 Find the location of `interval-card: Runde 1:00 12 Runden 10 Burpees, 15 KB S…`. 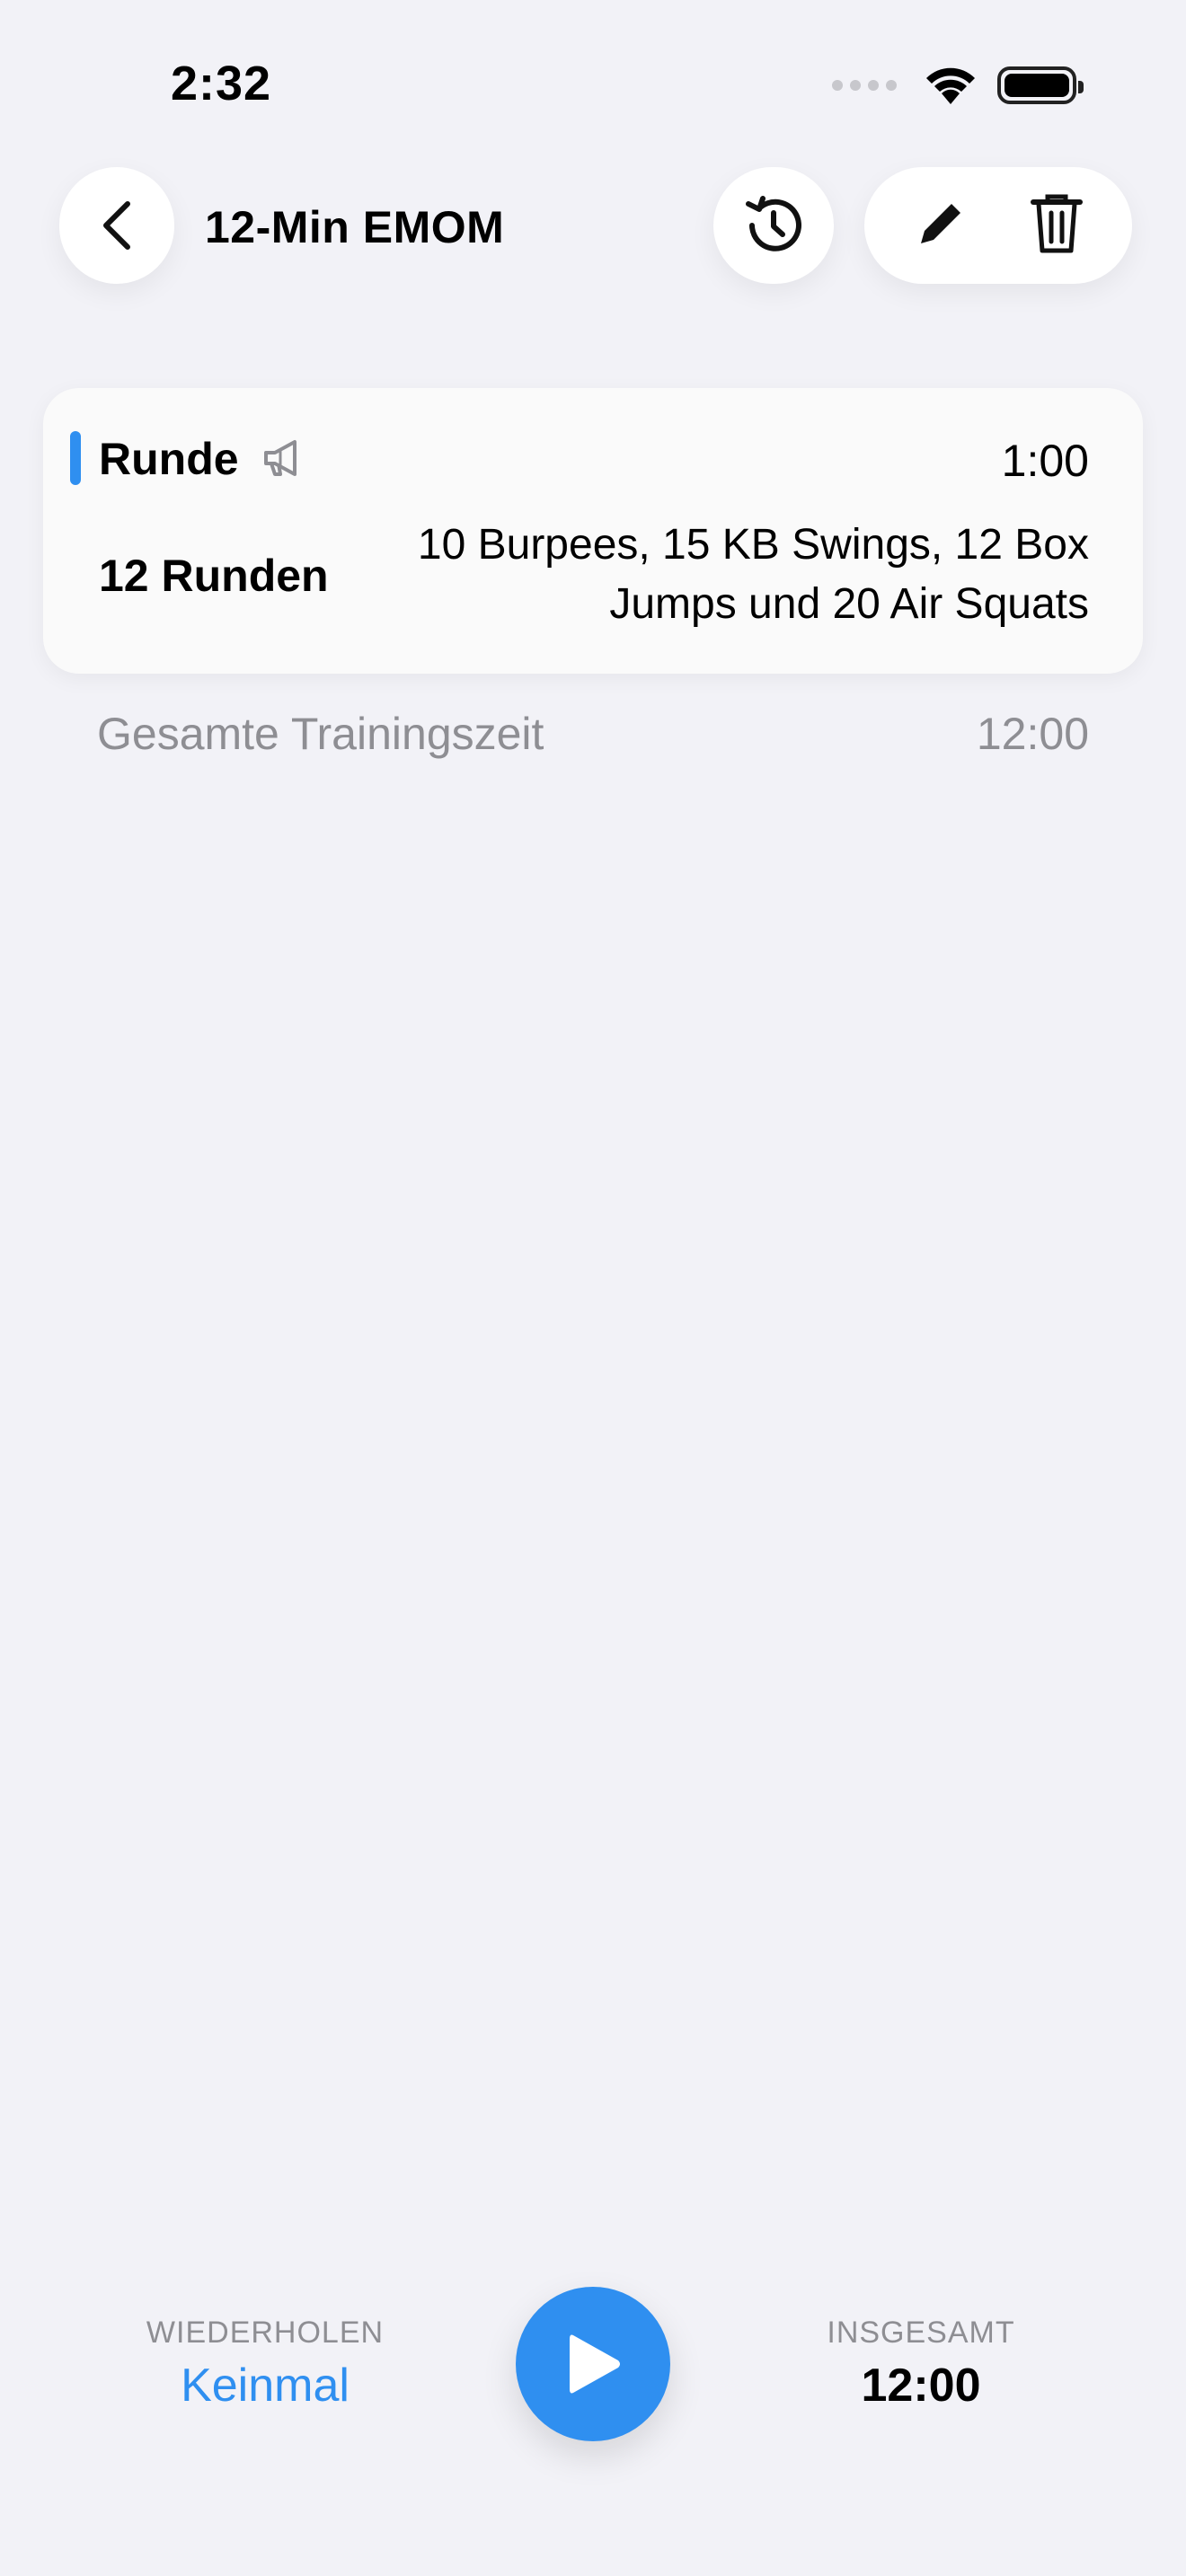

interval-card: Runde 1:00 12 Runden 10 Burpees, 15 KB S… is located at coordinates (593, 531).